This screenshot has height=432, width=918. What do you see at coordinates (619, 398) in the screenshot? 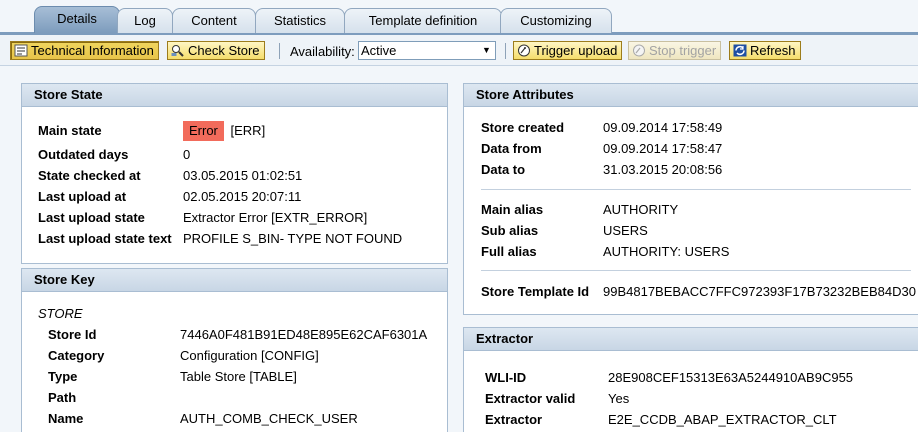
I see `extractor-valid-value: Yes` at bounding box center [619, 398].